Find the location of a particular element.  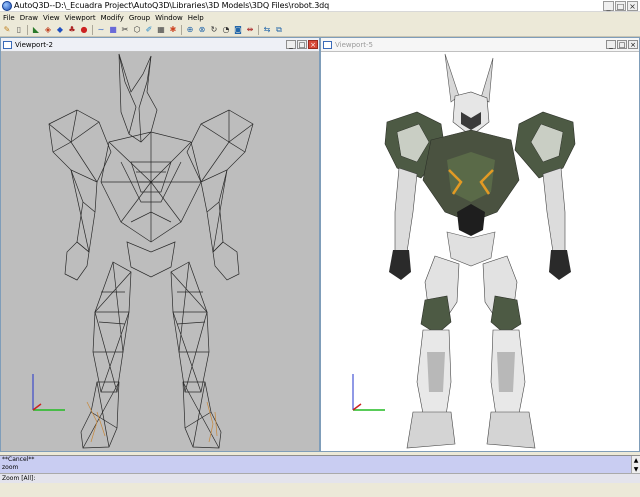

minimize-button: _ is located at coordinates (608, 5).